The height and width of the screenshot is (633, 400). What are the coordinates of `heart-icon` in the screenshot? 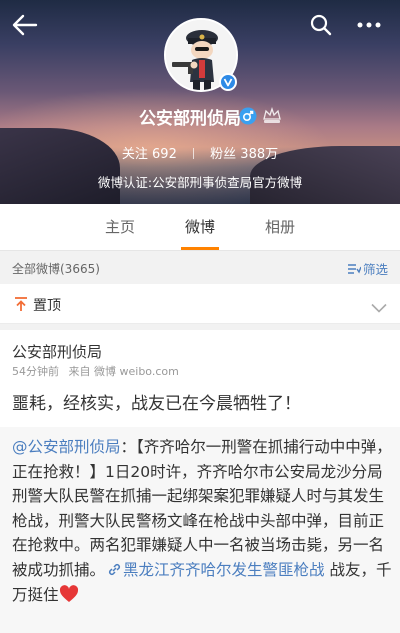 It's located at (68, 593).